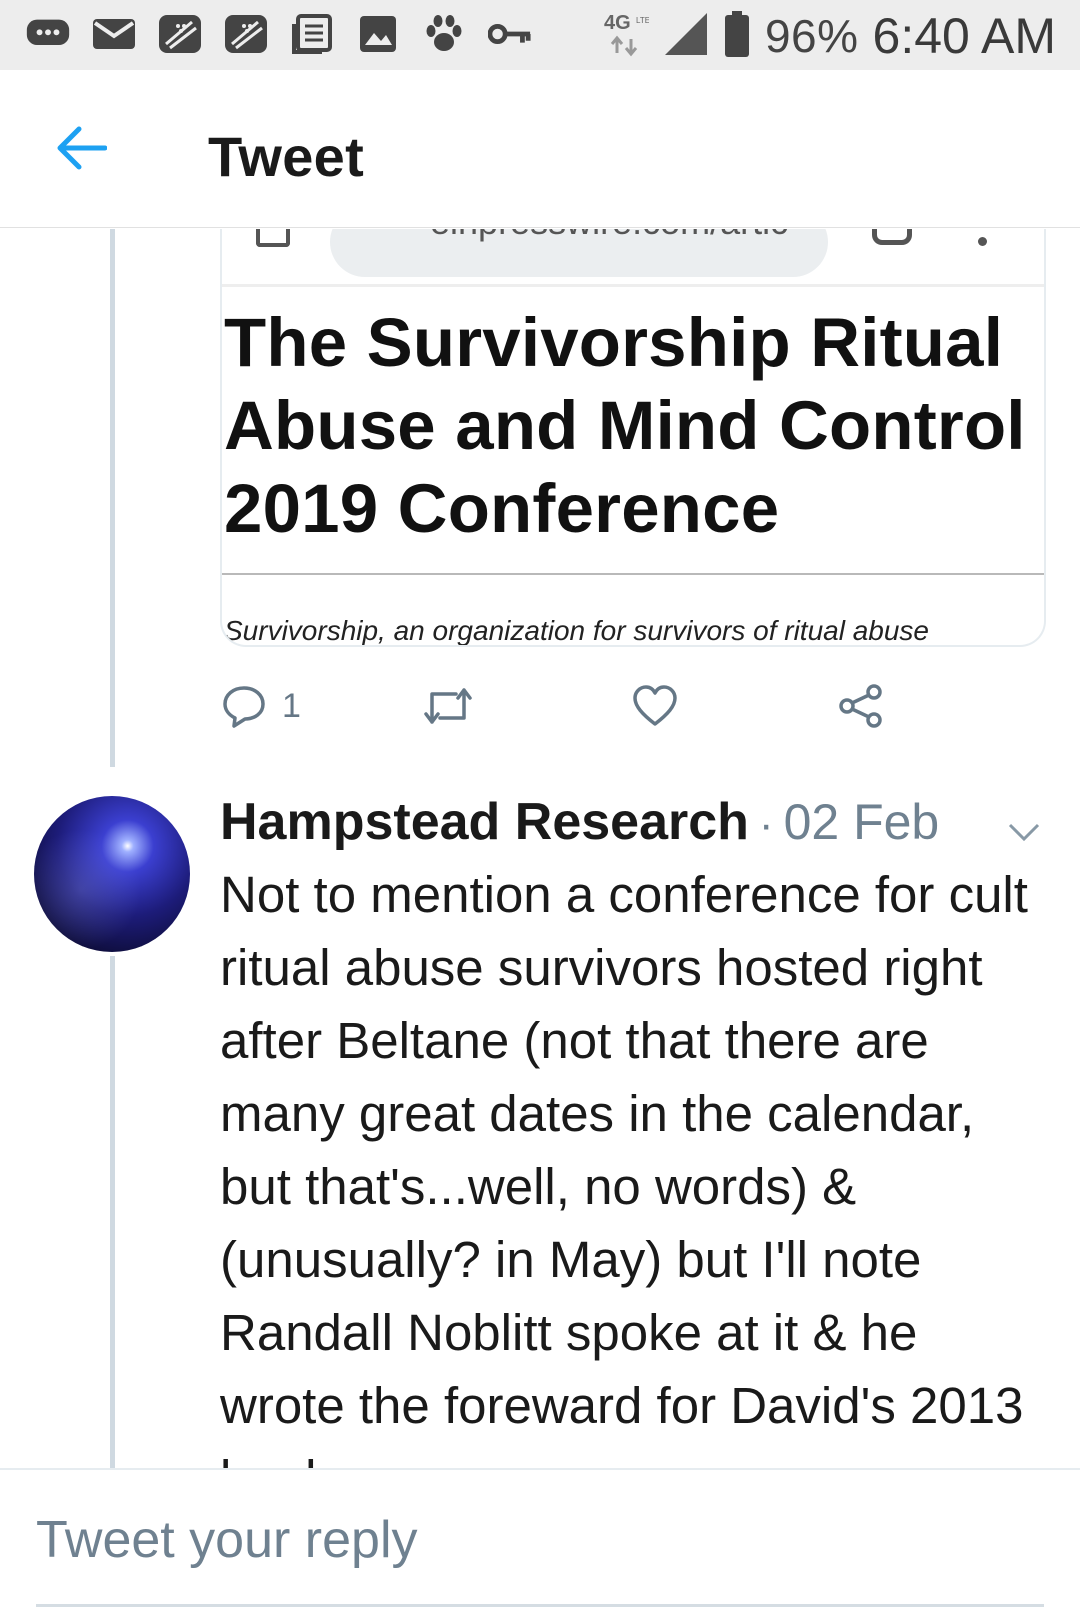 This screenshot has width=1080, height=1620. I want to click on status-bar: 4G LTE 96% 6:40 AM, so click(540, 35).